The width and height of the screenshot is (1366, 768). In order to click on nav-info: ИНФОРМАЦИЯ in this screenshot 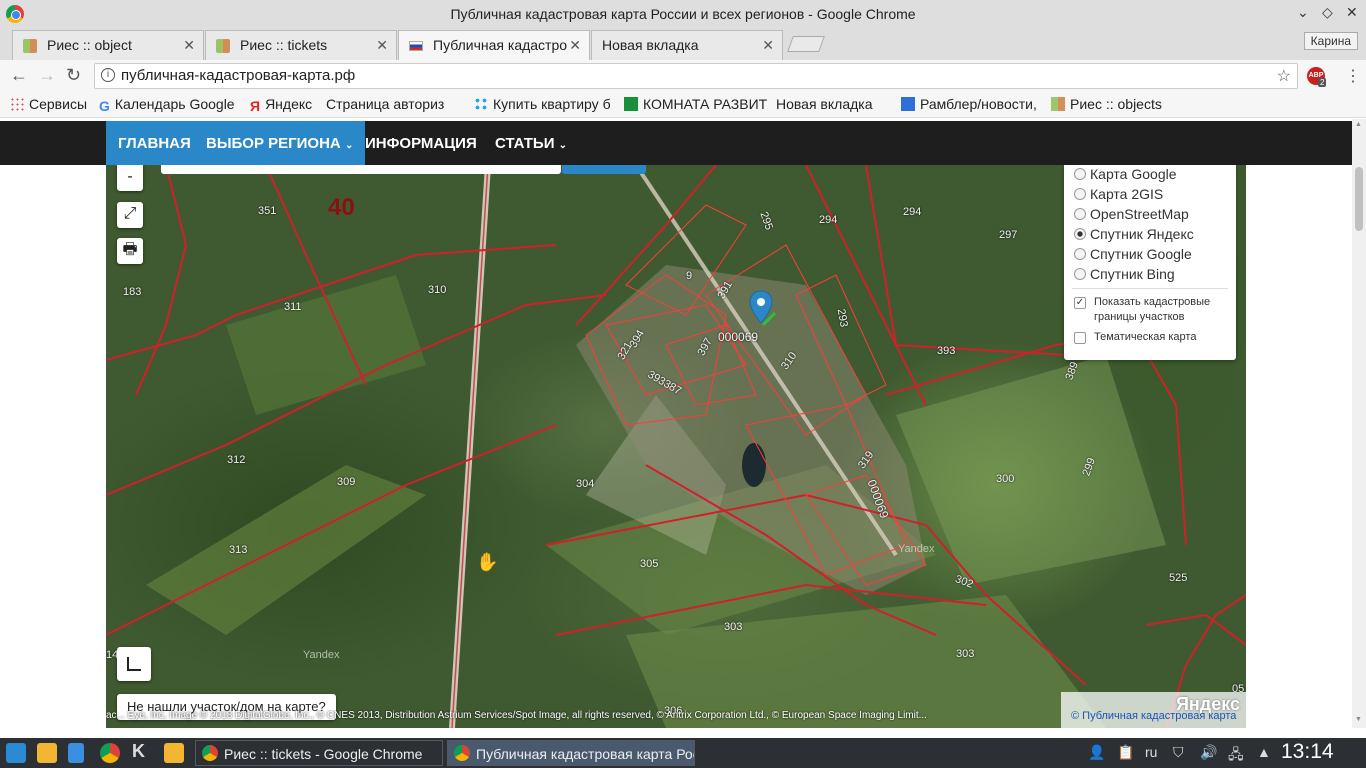, I will do `click(421, 143)`.